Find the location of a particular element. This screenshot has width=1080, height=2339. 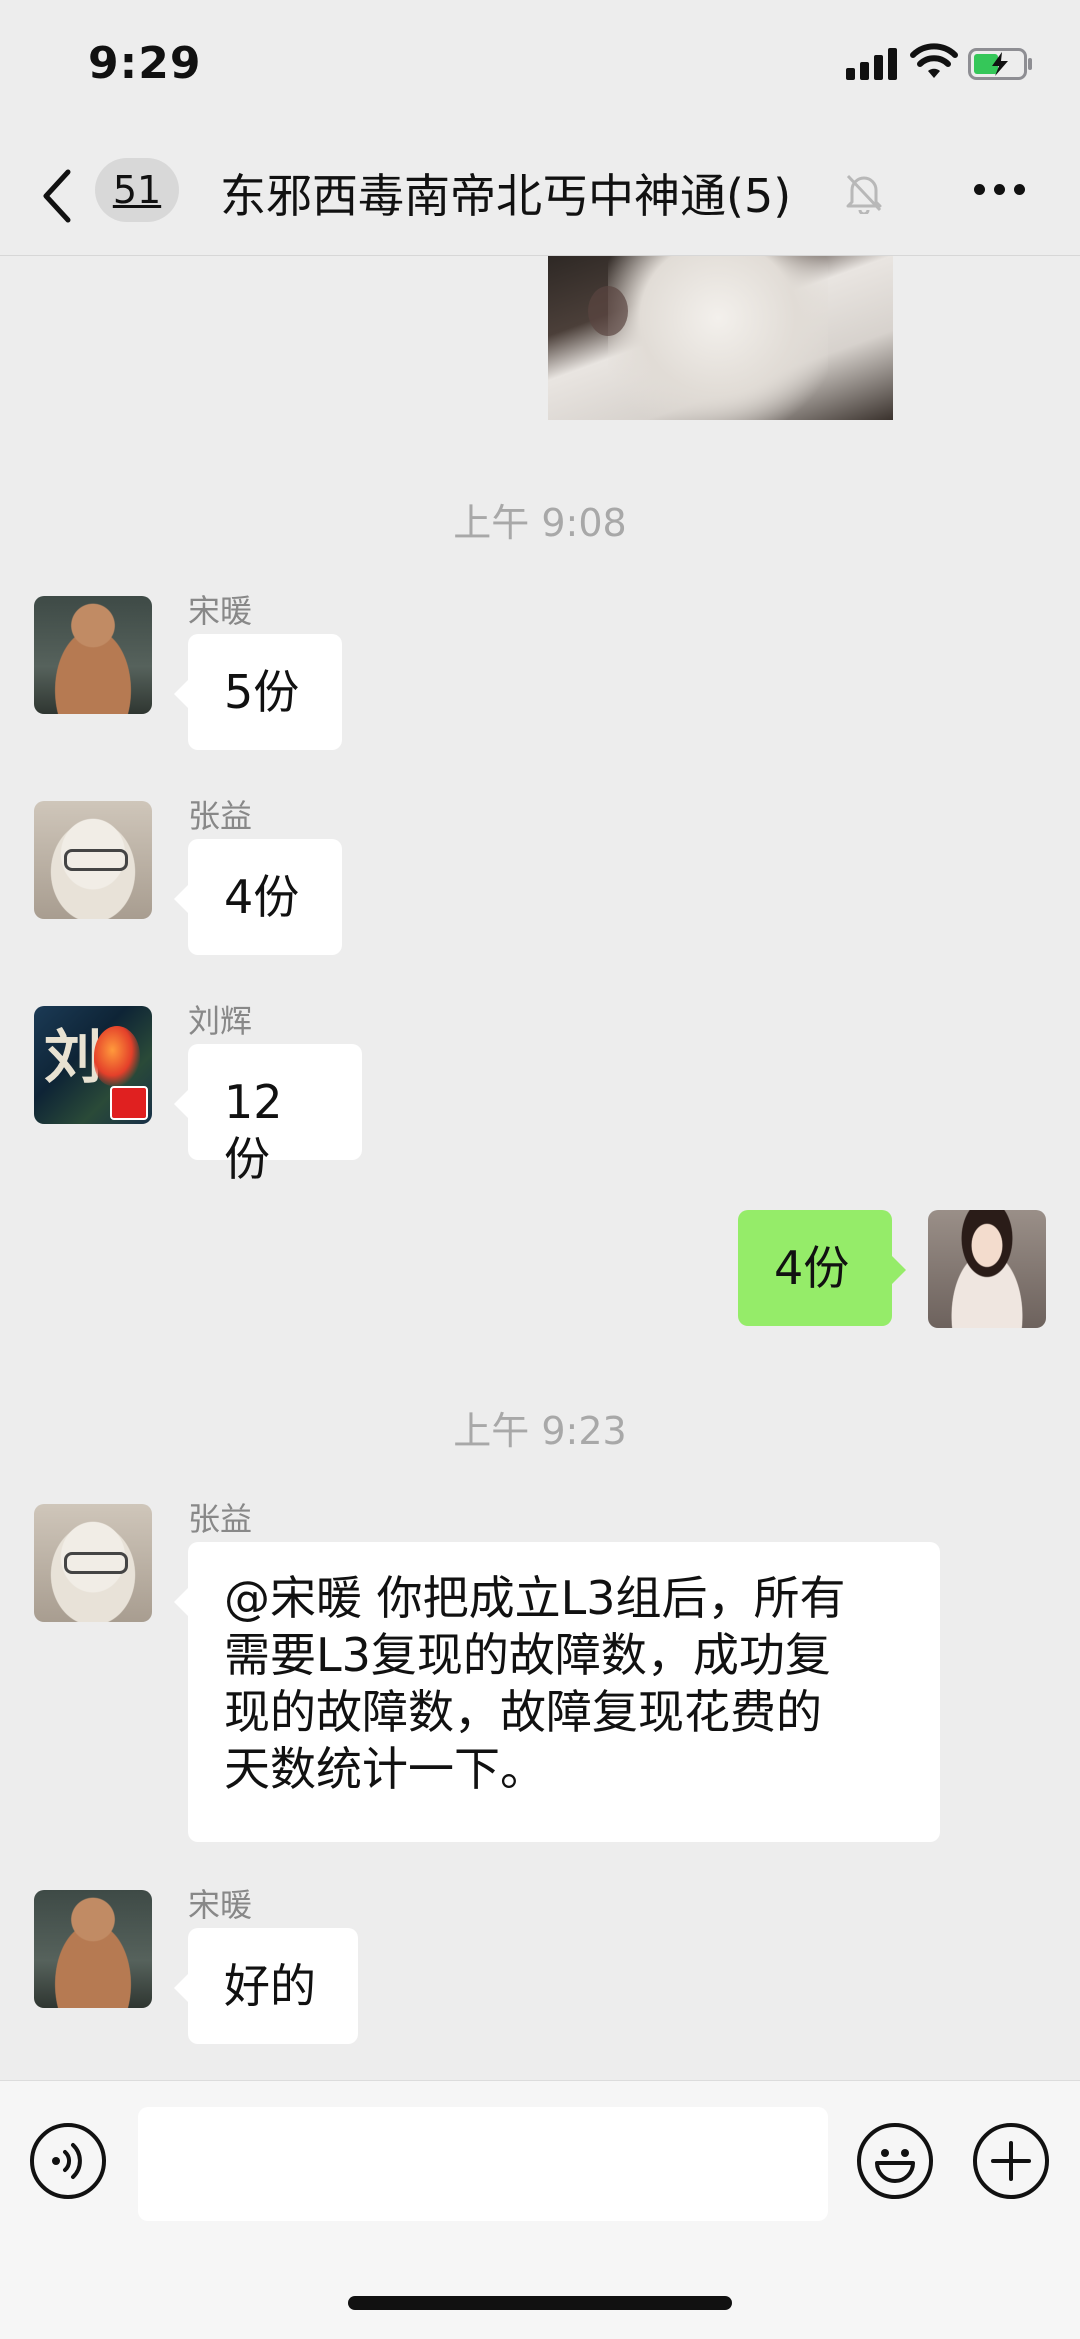

message-text-line: 现的故障数，故障复现花费的 is located at coordinates (523, 1712).